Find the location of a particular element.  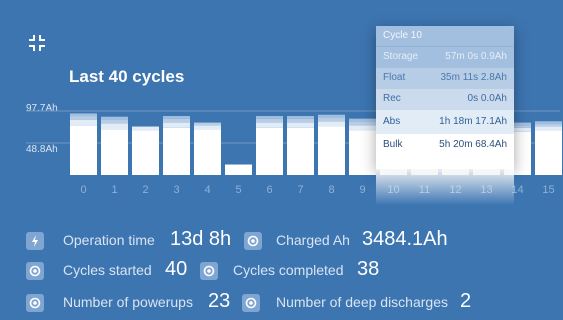

x-tick-label: 6 is located at coordinates (269, 190).